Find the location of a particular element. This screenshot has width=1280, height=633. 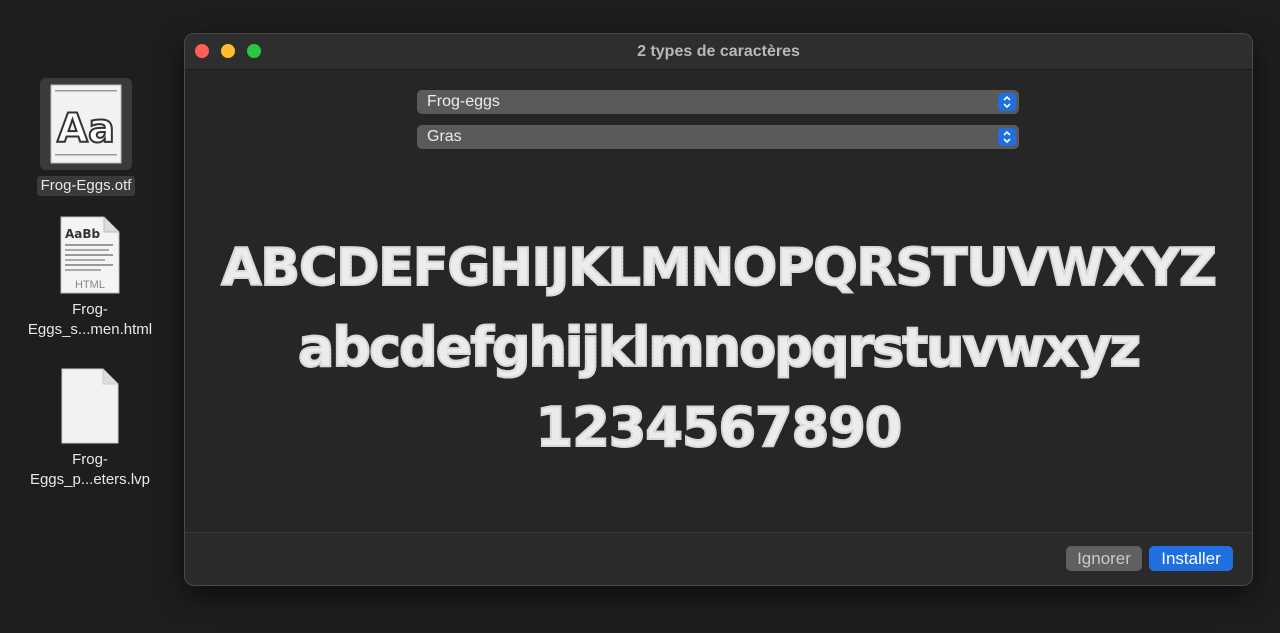

svg-text: AaBb is located at coordinates (83, 234).